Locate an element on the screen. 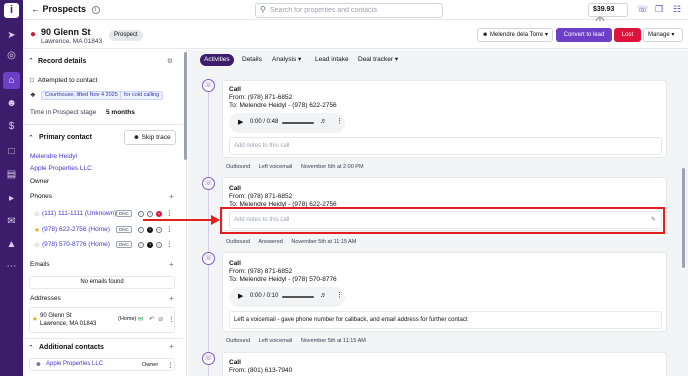  contact-company-link: Apple Properties LLC is located at coordinates (61, 168).